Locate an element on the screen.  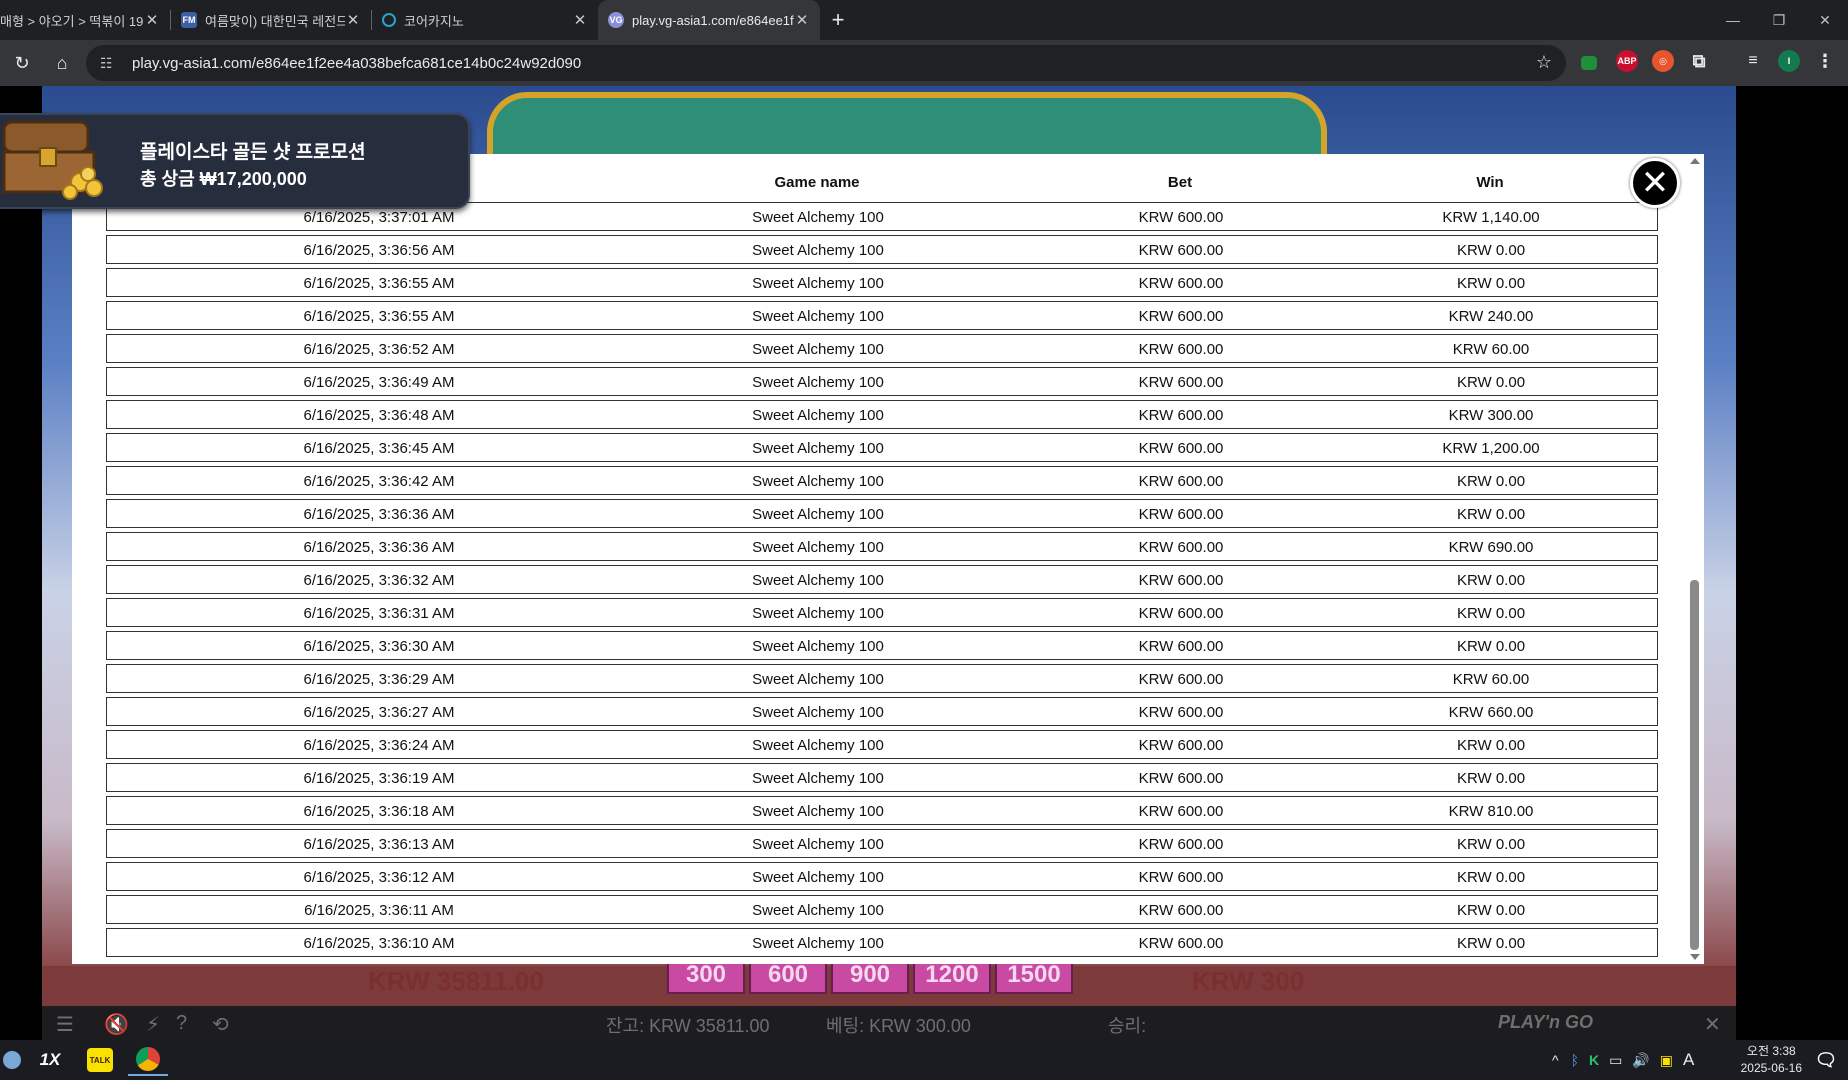
tab-3: 코어카지노 ✕ is located at coordinates (485, 20).